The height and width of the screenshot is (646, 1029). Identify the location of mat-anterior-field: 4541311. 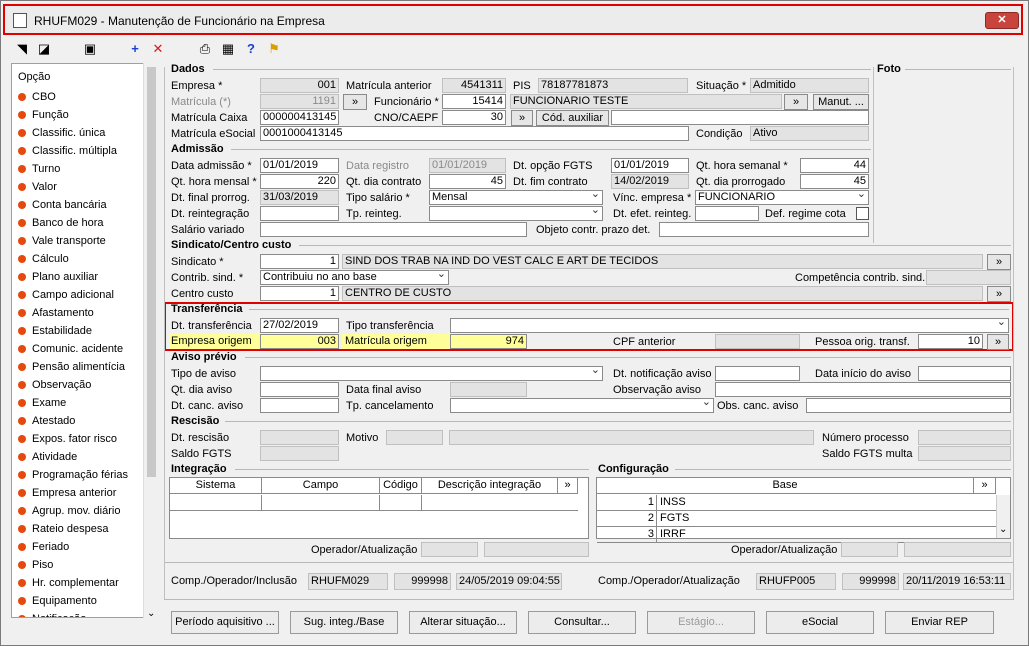
(474, 85).